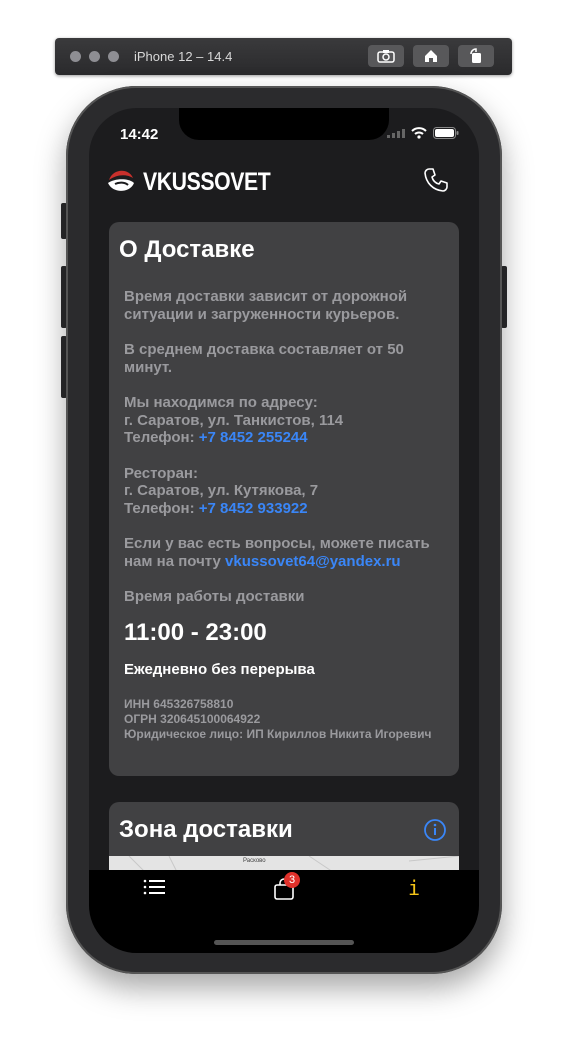  I want to click on signal-icon, so click(396, 133).